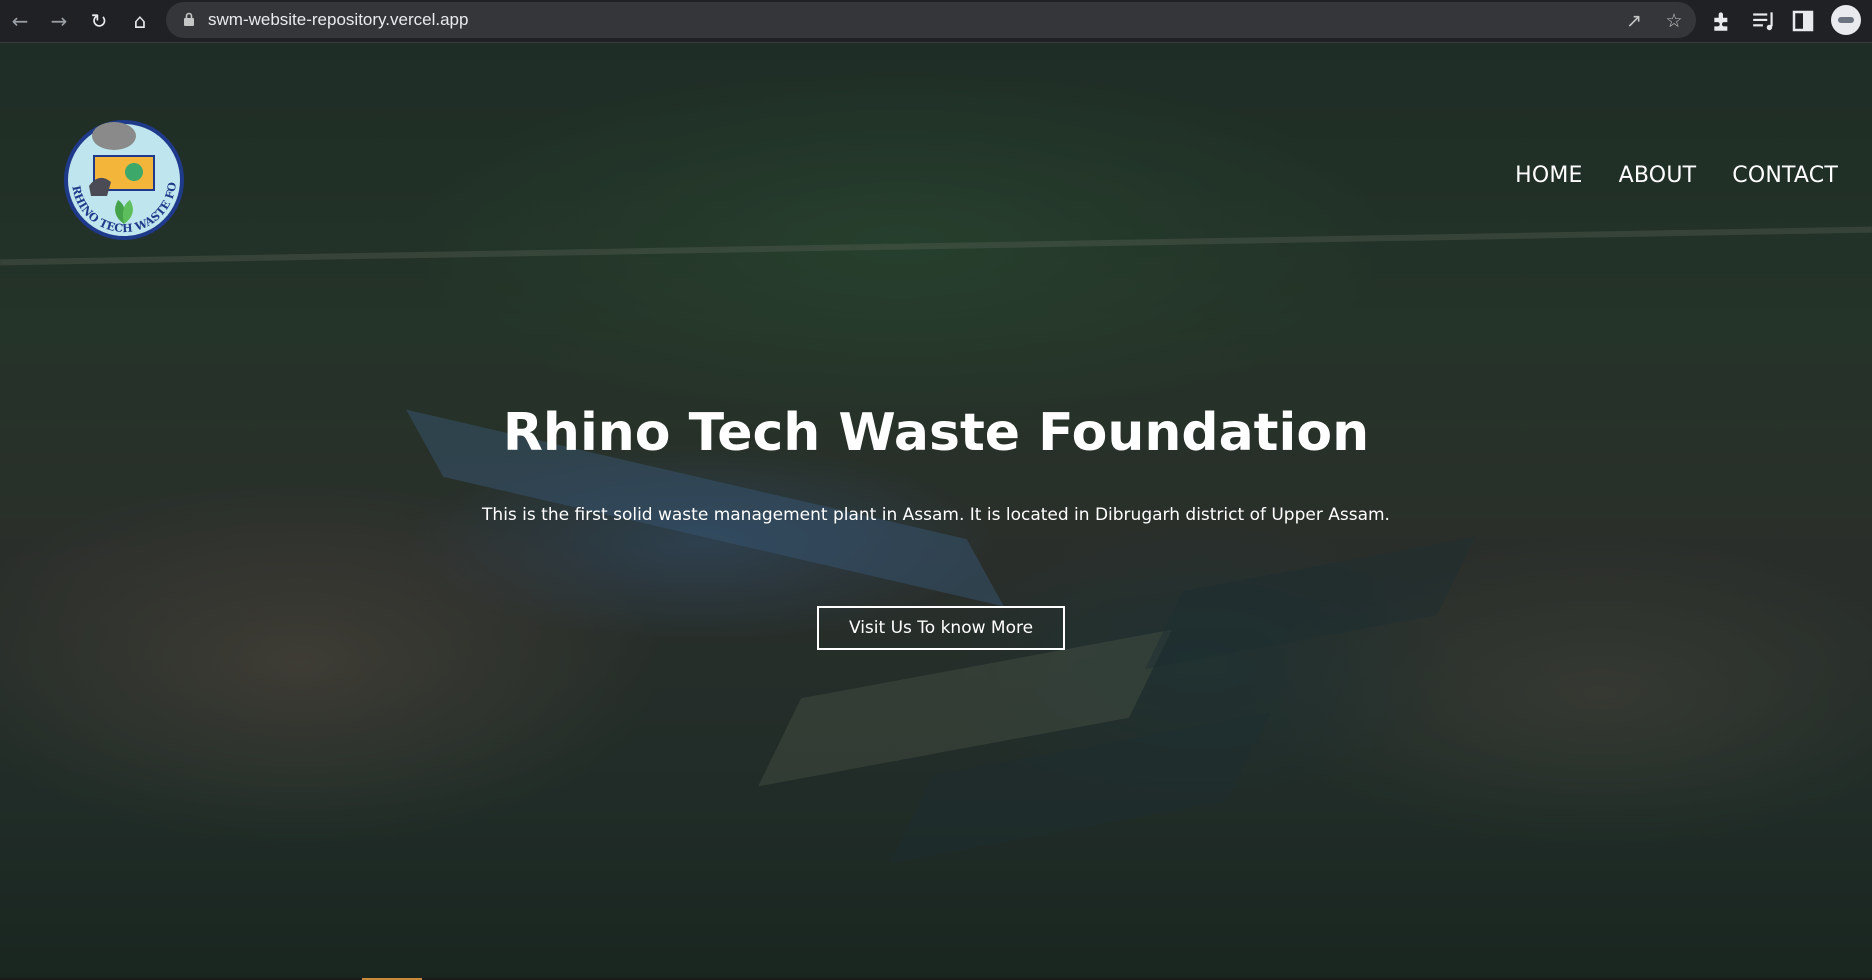 The height and width of the screenshot is (980, 1872). Describe the element at coordinates (1549, 175) in the screenshot. I see `nav-home: HOME` at that location.